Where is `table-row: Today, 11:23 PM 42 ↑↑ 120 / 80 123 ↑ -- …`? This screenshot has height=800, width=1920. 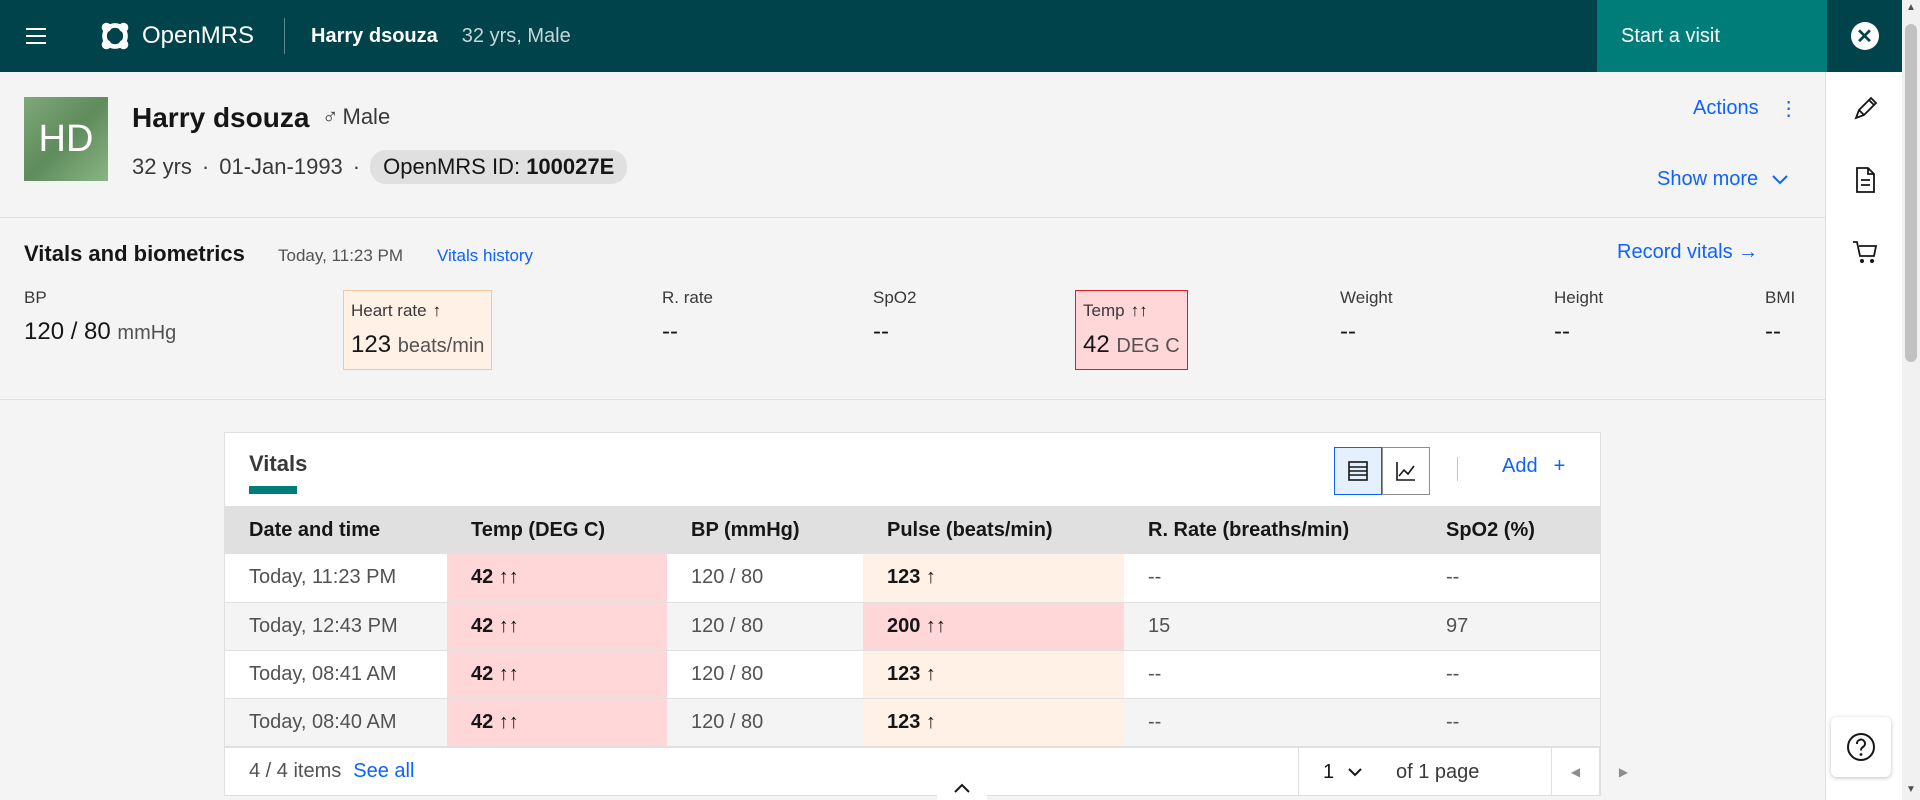
table-row: Today, 11:23 PM 42 ↑↑ 120 / 80 123 ↑ -- … is located at coordinates (912, 578).